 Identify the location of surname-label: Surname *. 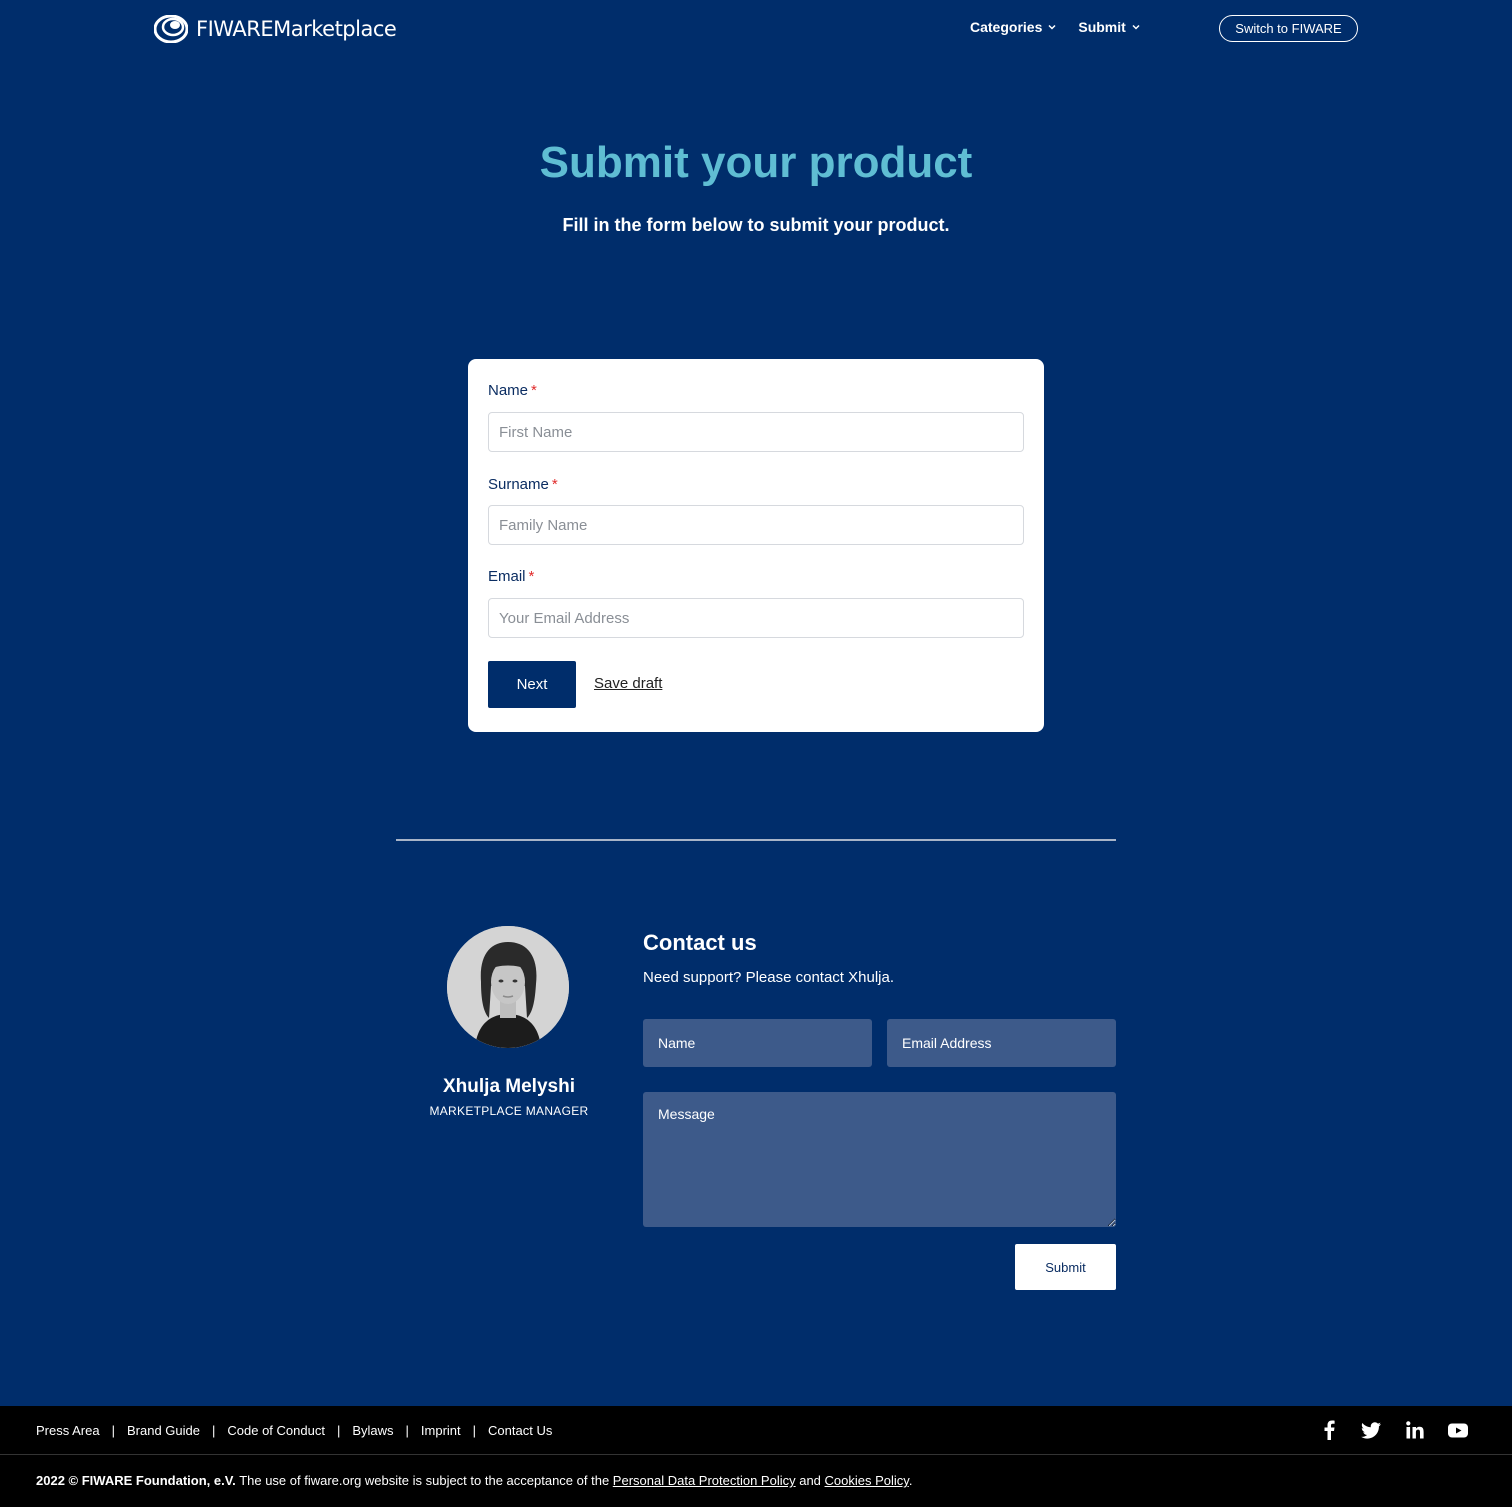
(523, 484).